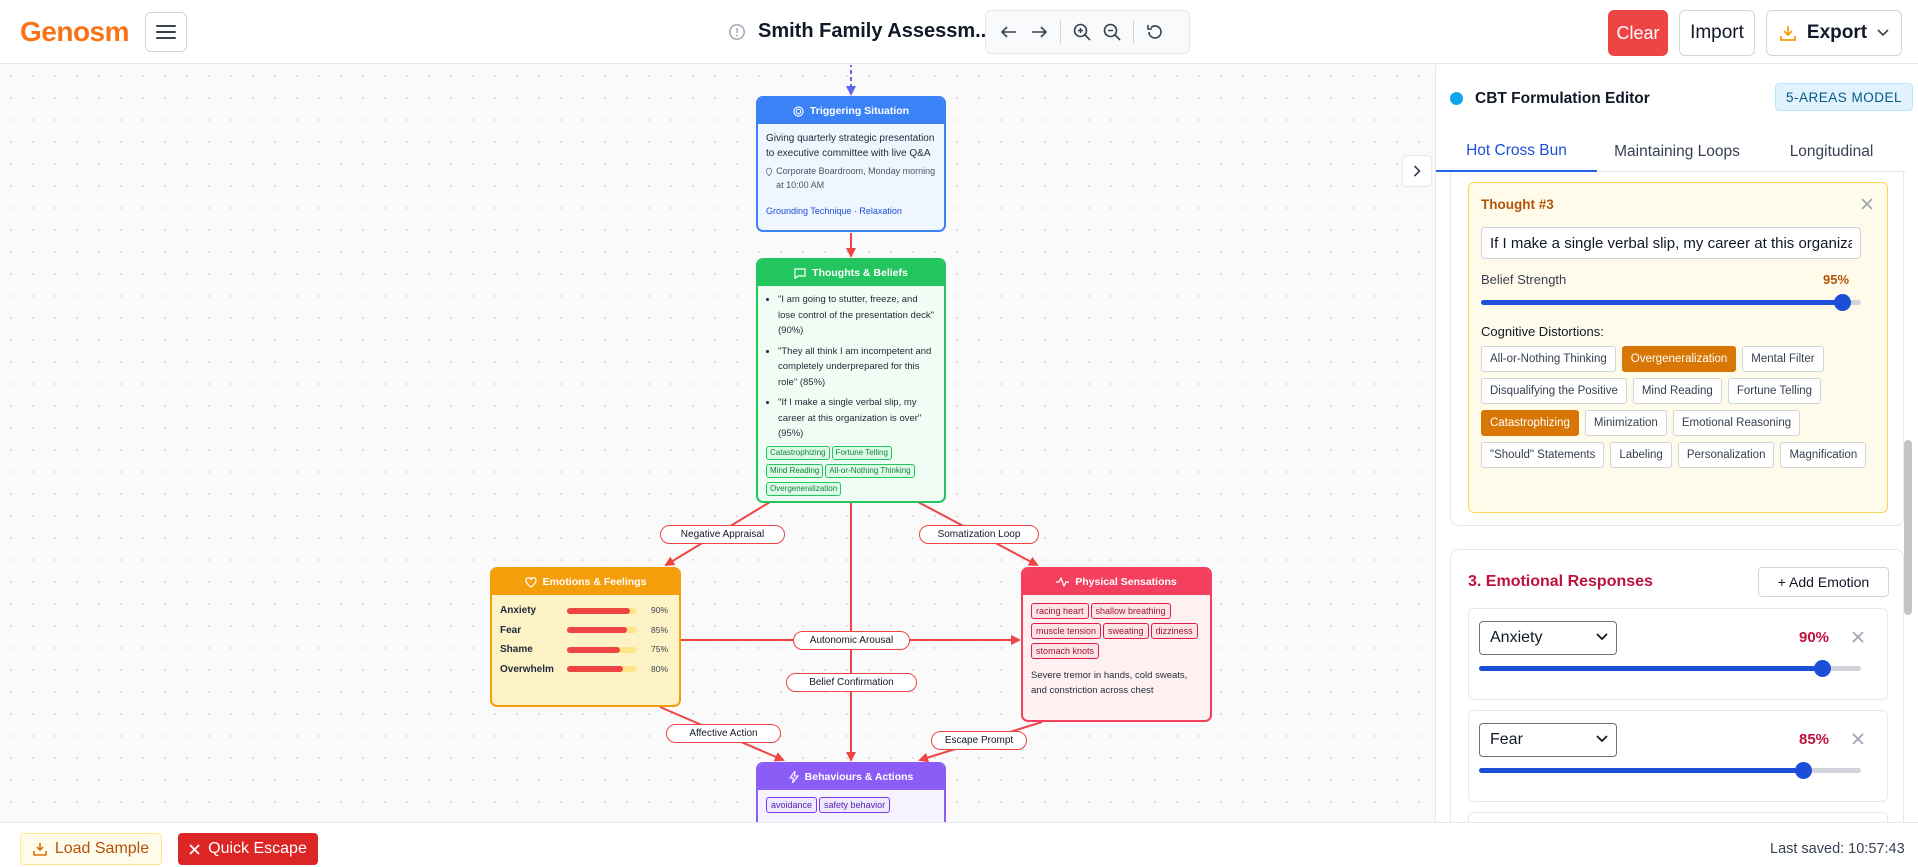 The width and height of the screenshot is (1918, 867). Describe the element at coordinates (1554, 391) in the screenshot. I see `distortion-chip: Disqualifying the Positive` at that location.